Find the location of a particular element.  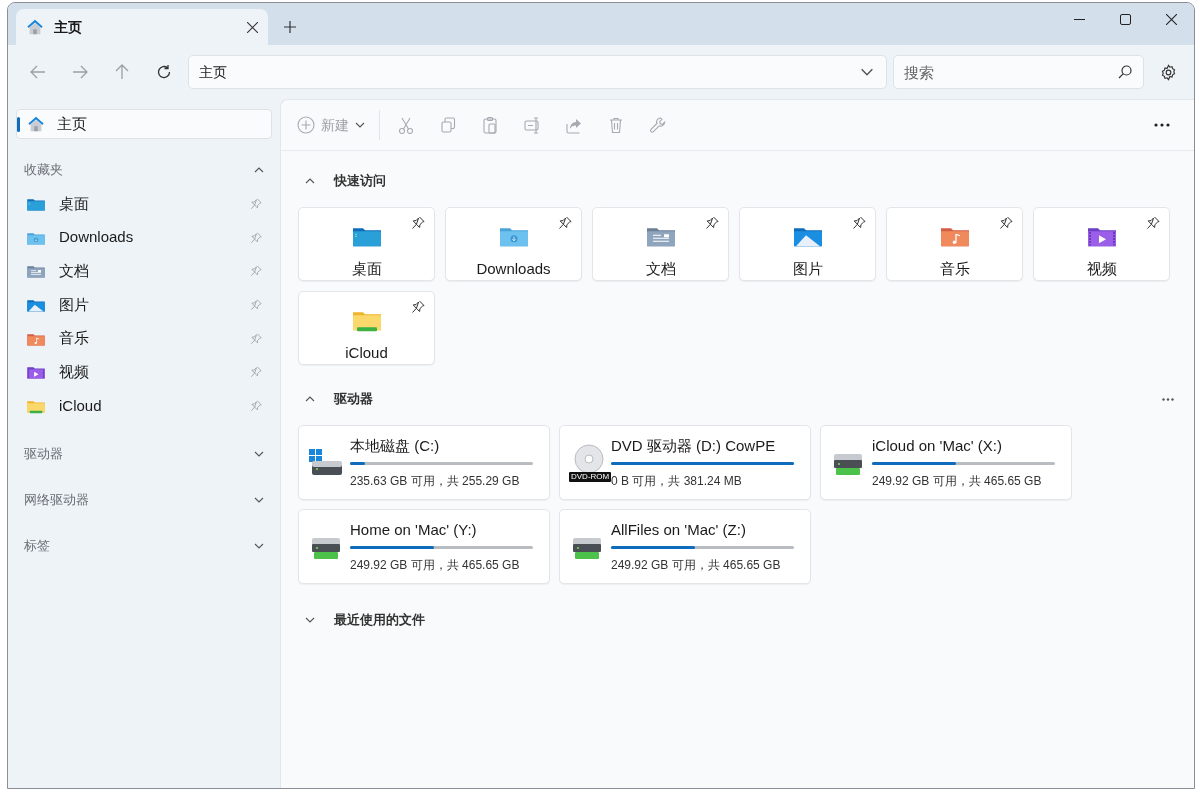

drive-name: Home on 'Mac' (Y:) is located at coordinates (414, 529).